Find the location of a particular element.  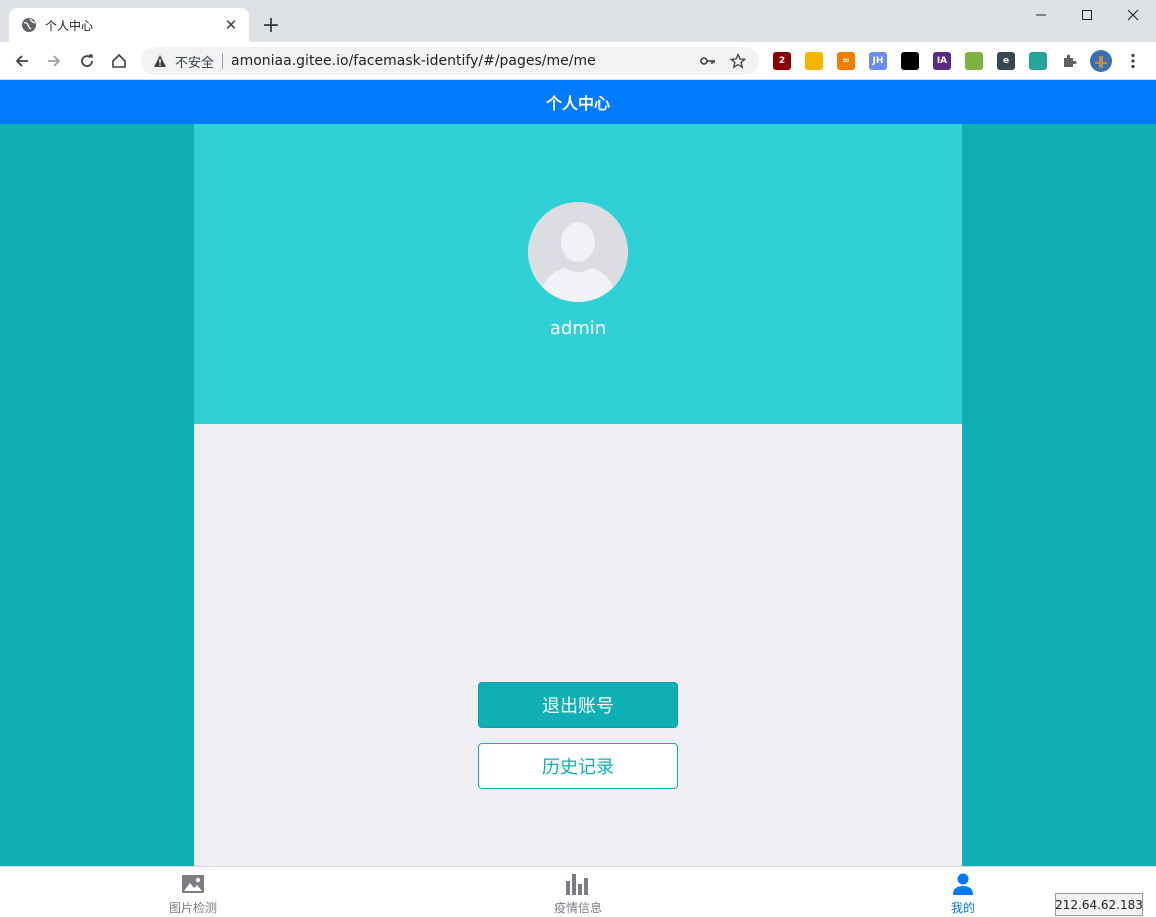

new-tab-button: + is located at coordinates (271, 25).